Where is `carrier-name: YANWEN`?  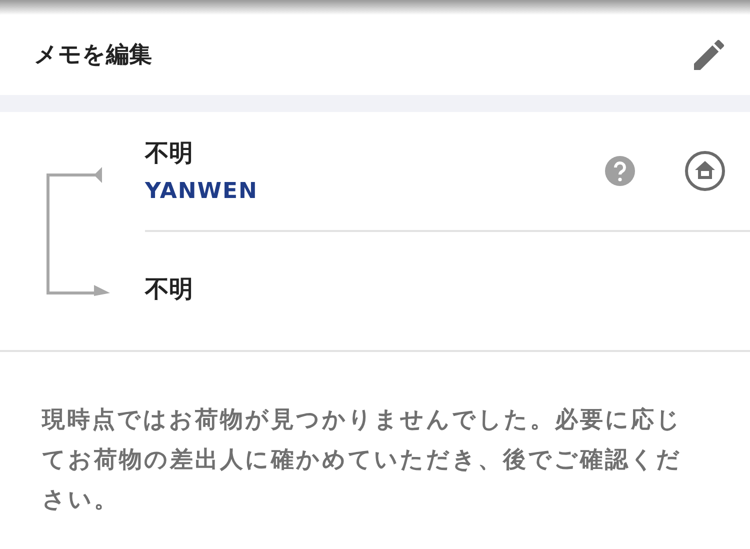 carrier-name: YANWEN is located at coordinates (201, 192).